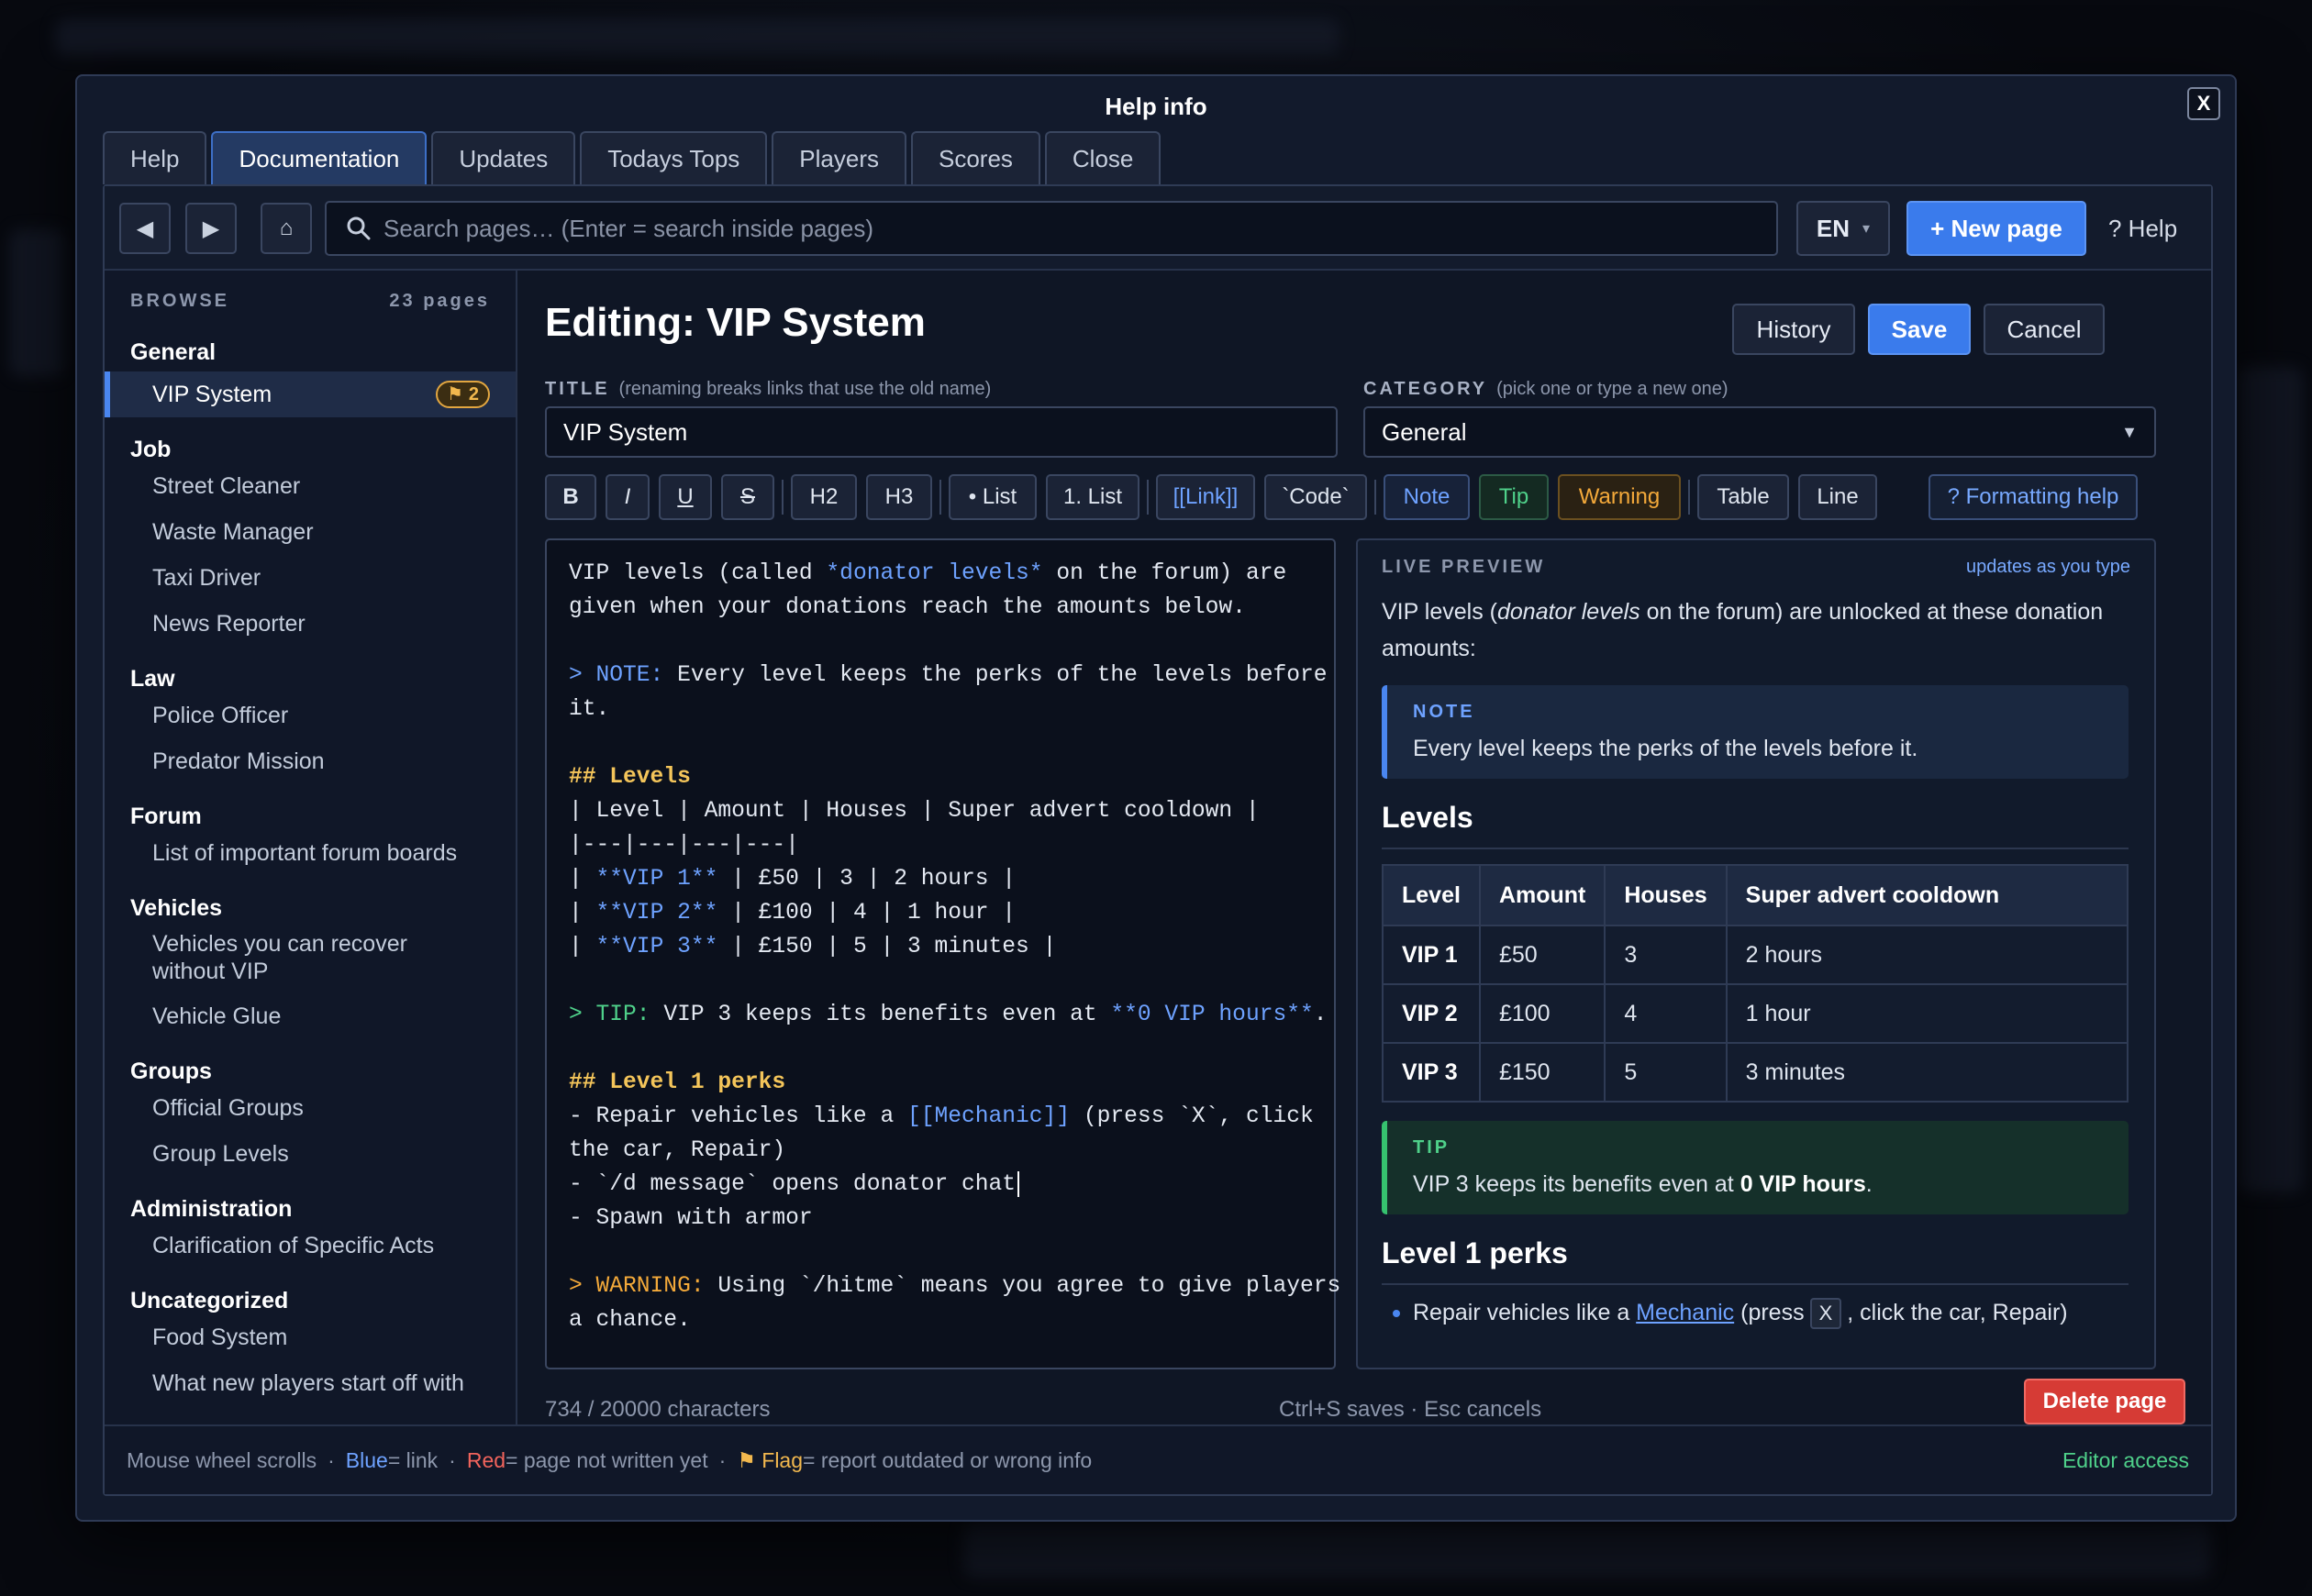 This screenshot has height=1596, width=2312. Describe the element at coordinates (628, 497) in the screenshot. I see `italic-button: I` at that location.